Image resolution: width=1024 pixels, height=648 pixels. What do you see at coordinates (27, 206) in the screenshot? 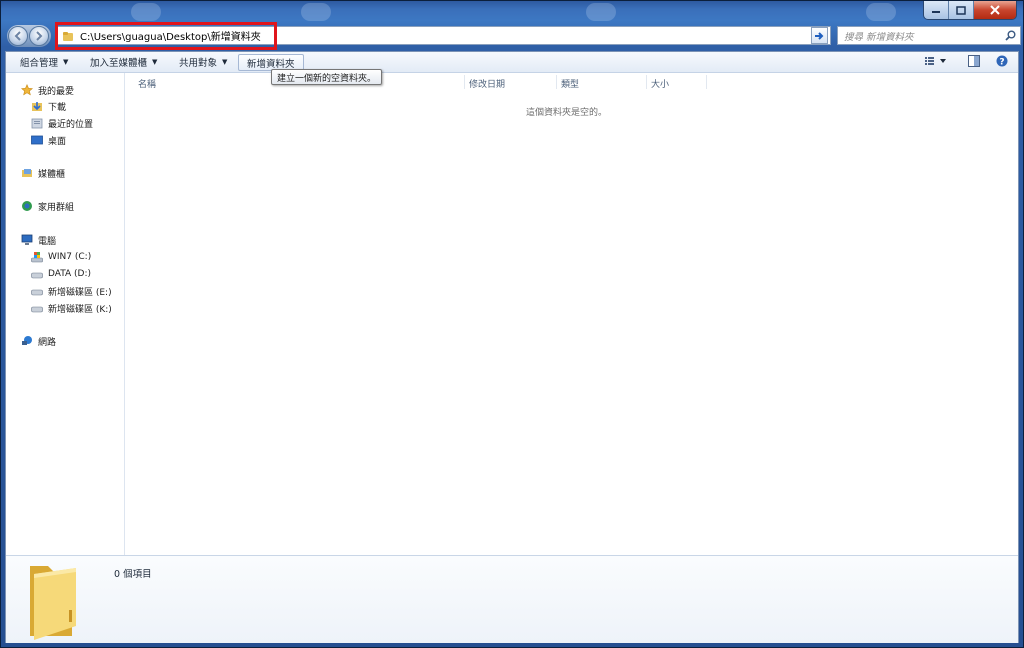
I see `homegroup-icon` at bounding box center [27, 206].